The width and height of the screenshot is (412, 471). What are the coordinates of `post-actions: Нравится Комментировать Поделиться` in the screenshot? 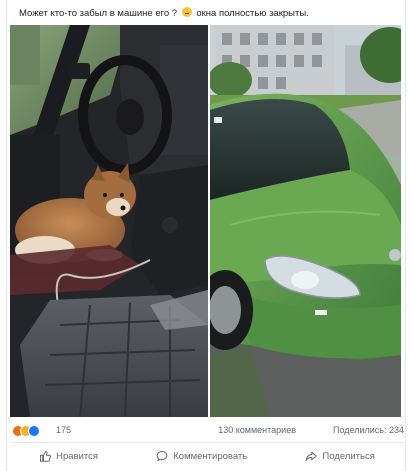 It's located at (207, 456).